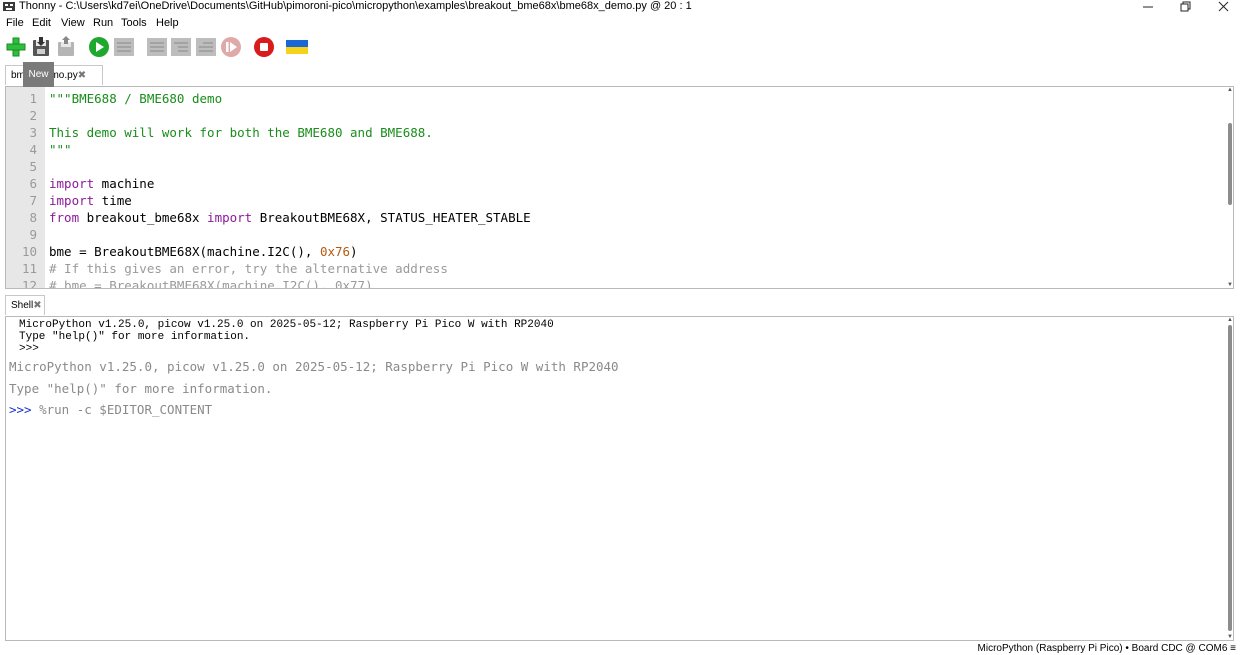  I want to click on resume-icon, so click(231, 47).